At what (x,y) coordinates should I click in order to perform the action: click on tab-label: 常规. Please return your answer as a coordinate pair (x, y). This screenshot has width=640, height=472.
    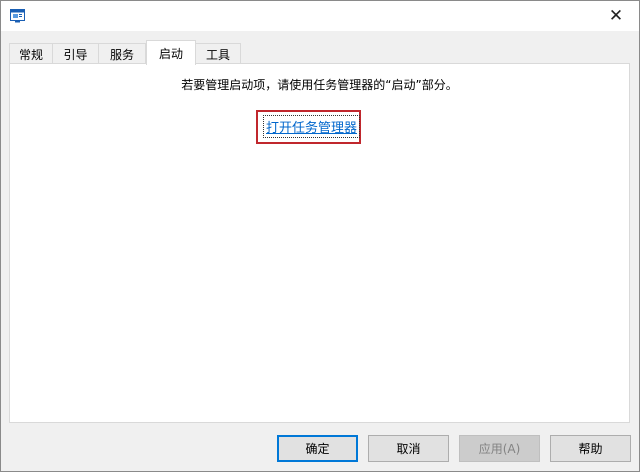
    Looking at the image, I should click on (30, 54).